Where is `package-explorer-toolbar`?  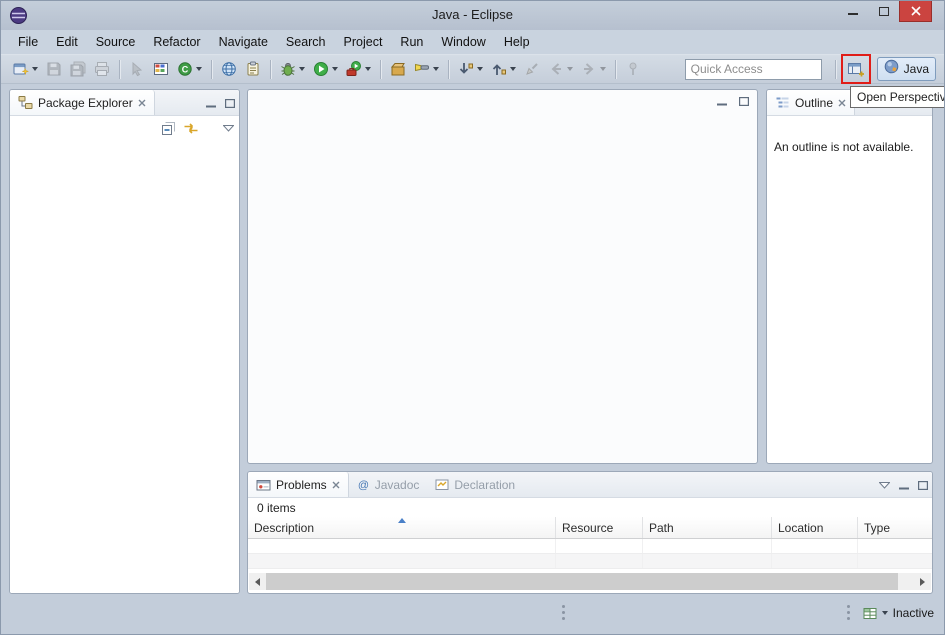
package-explorer-toolbar is located at coordinates (124, 128).